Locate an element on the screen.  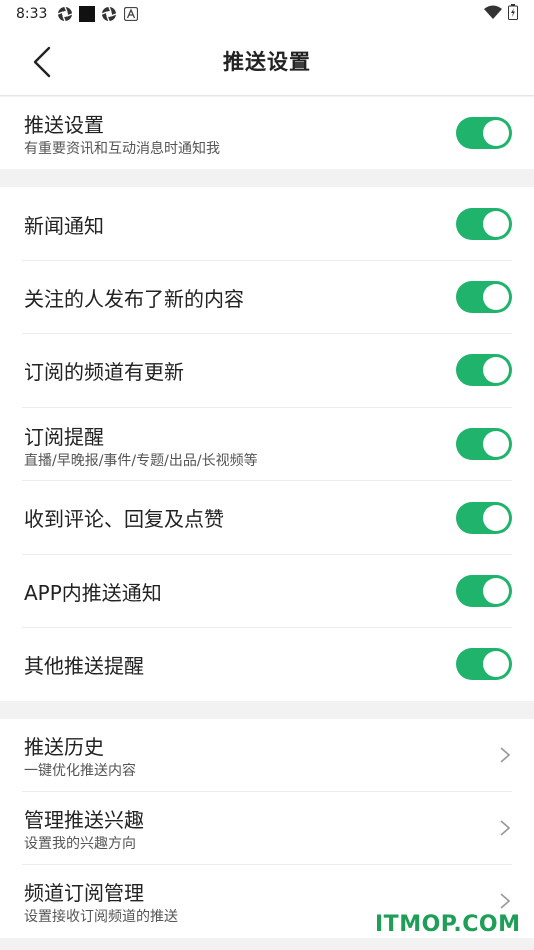
wifi-icon is located at coordinates (493, 14).